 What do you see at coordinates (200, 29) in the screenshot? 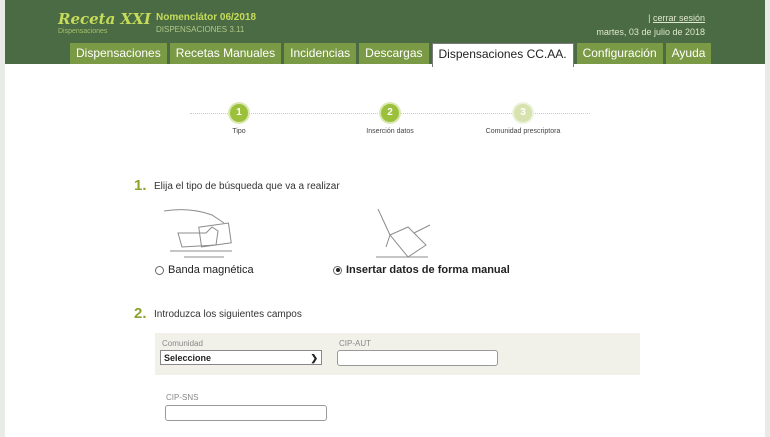
I see `app-version: DISPENSACIONES 3.11` at bounding box center [200, 29].